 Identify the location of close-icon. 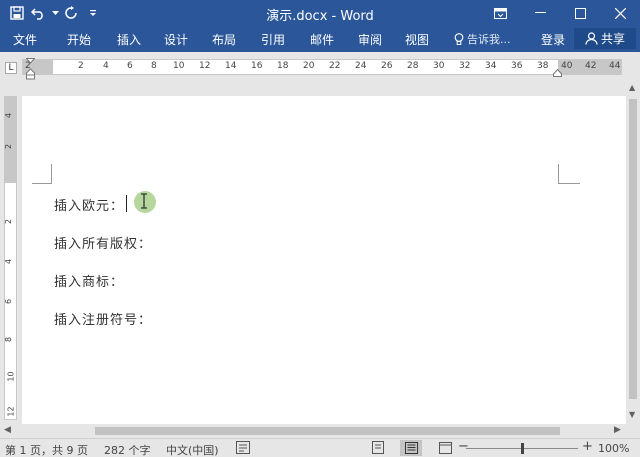
(620, 13).